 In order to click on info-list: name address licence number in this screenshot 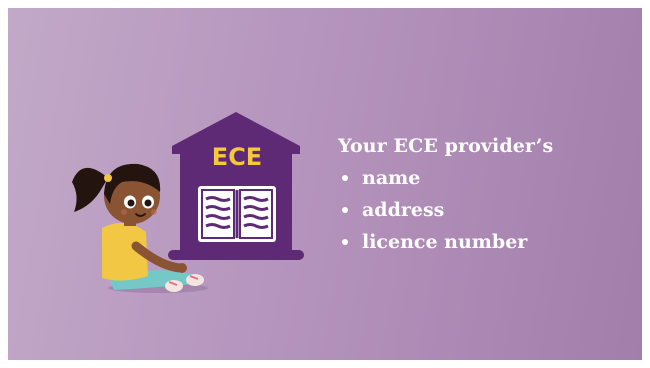, I will do `click(483, 210)`.